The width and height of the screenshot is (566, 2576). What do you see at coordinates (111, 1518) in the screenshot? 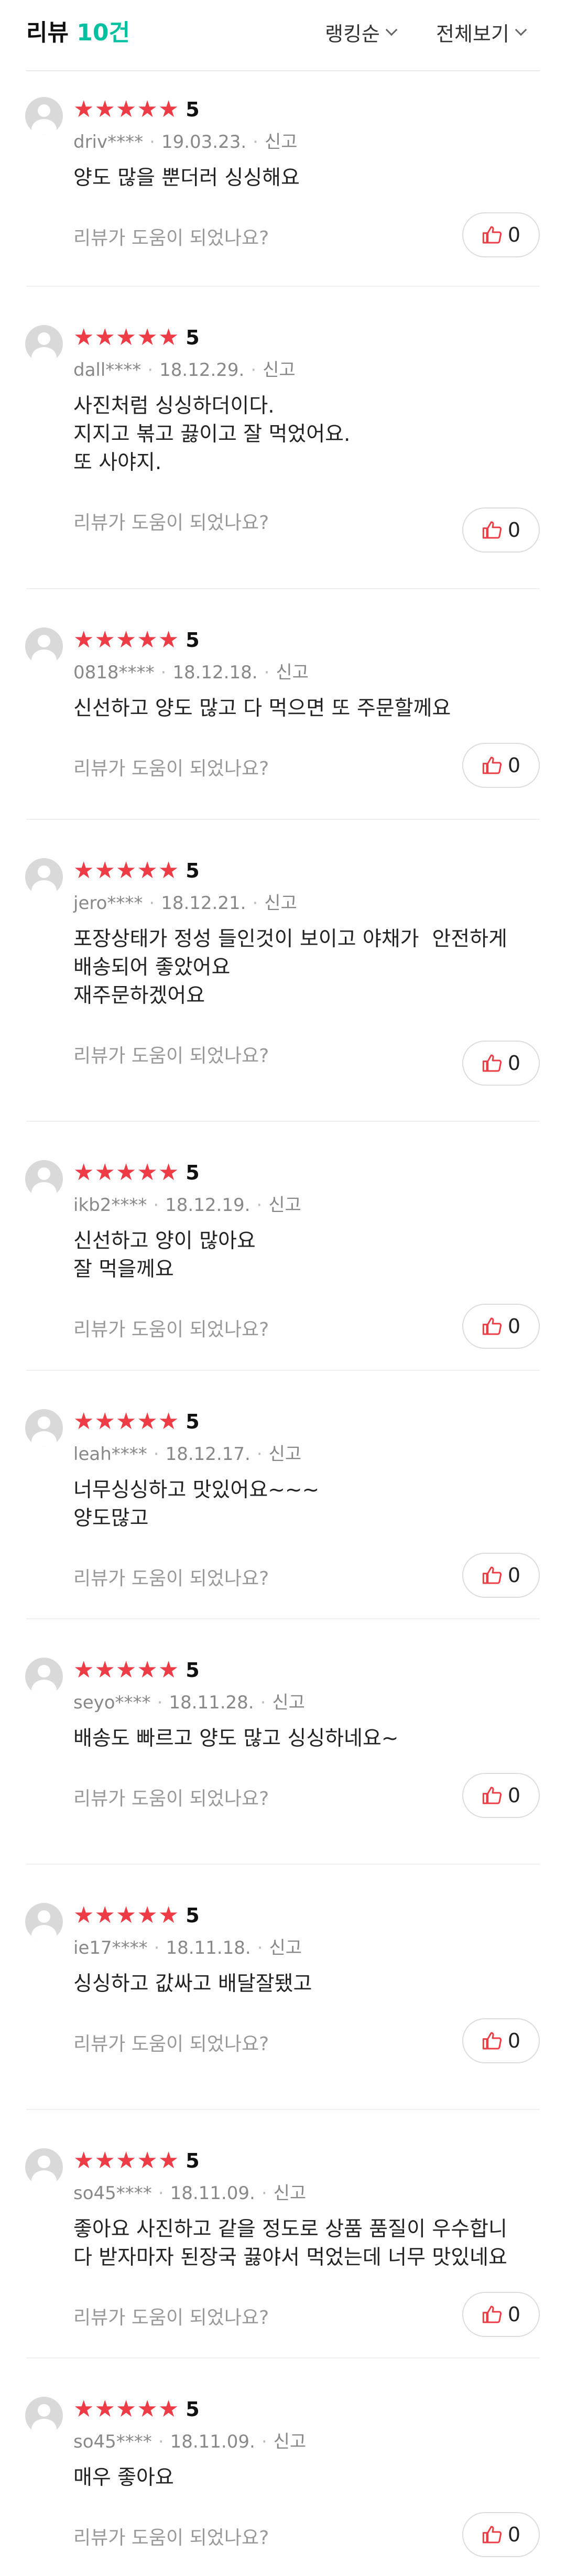
I see `review-text-line: 양도많고` at bounding box center [111, 1518].